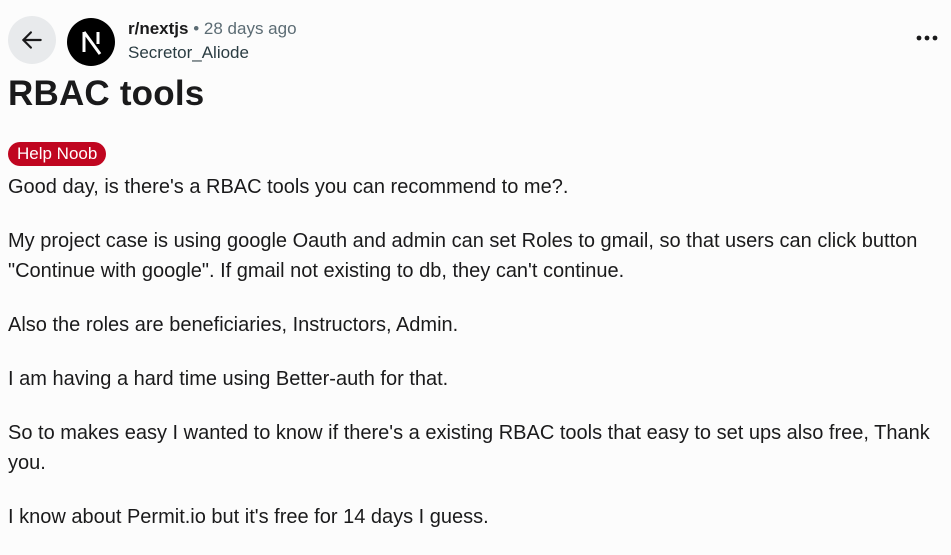 The height and width of the screenshot is (555, 951). I want to click on more-options-button, so click(927, 38).